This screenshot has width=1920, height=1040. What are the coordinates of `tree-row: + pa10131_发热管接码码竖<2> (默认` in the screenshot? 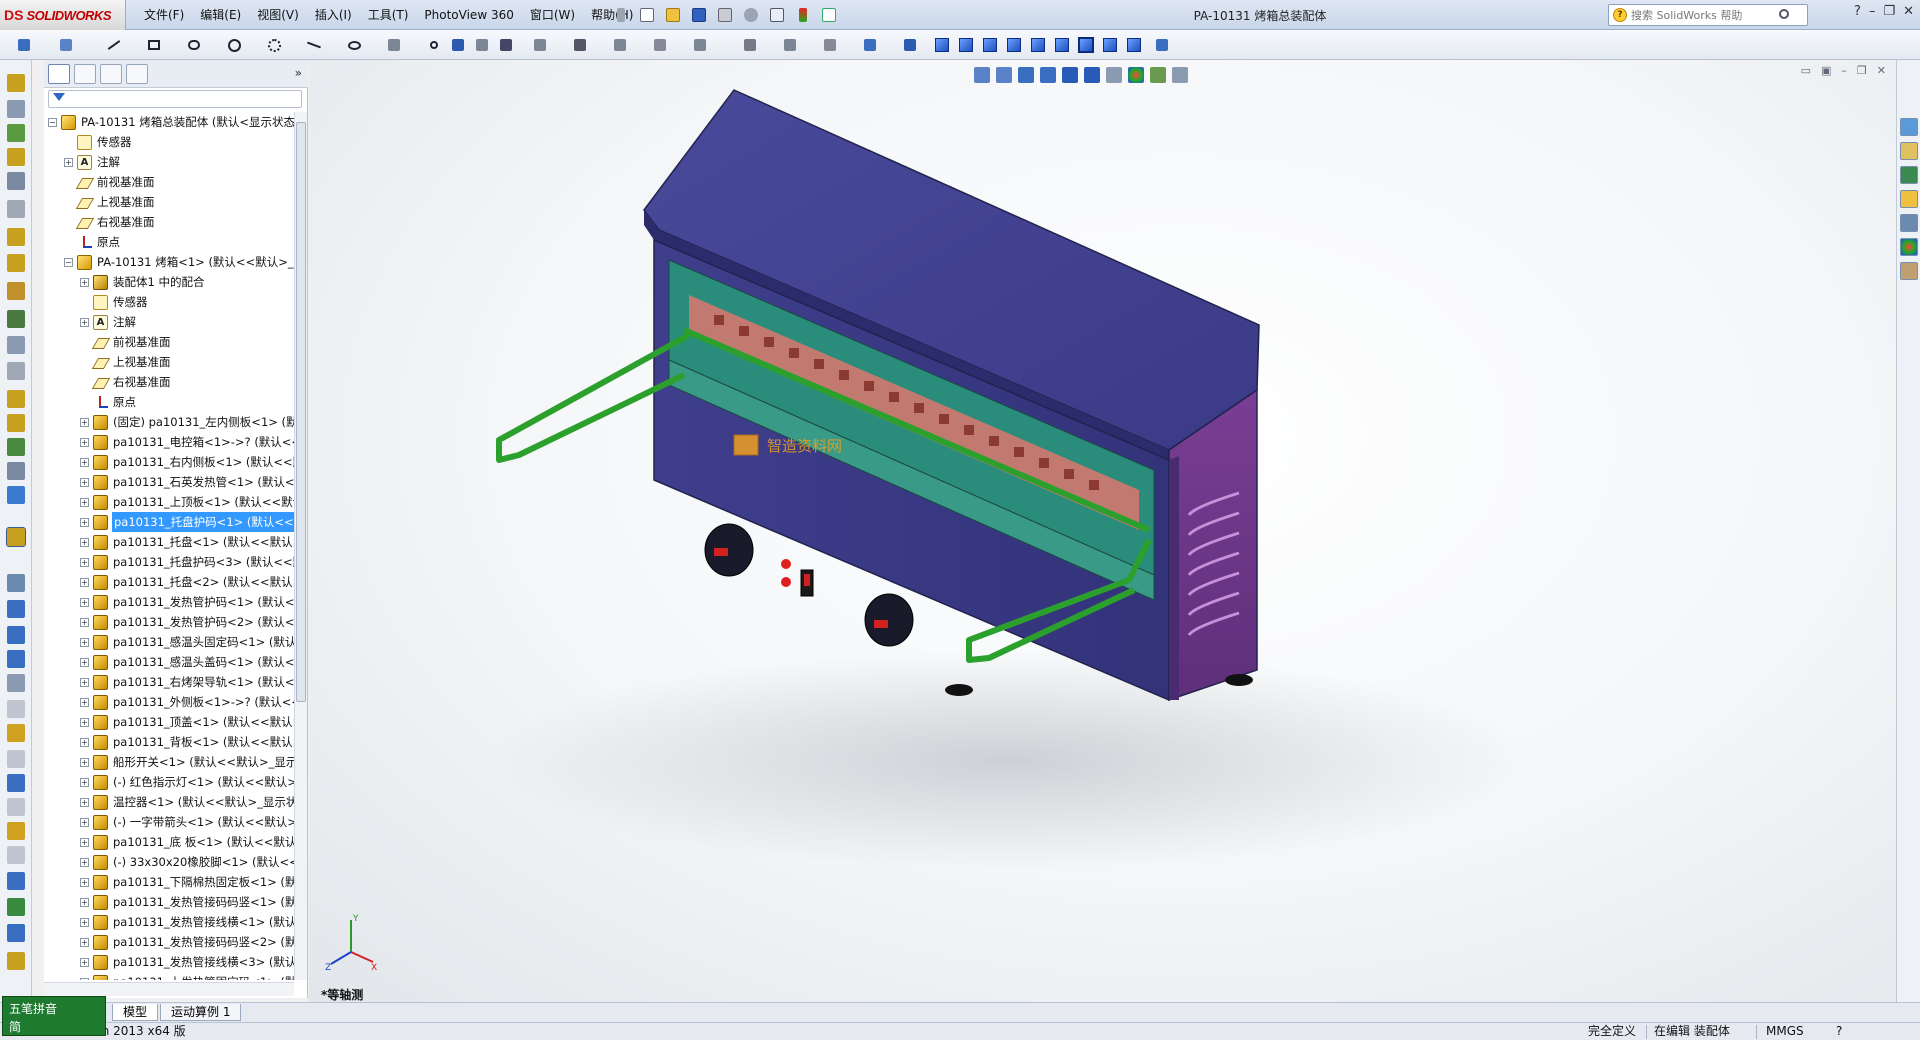 It's located at (187, 942).